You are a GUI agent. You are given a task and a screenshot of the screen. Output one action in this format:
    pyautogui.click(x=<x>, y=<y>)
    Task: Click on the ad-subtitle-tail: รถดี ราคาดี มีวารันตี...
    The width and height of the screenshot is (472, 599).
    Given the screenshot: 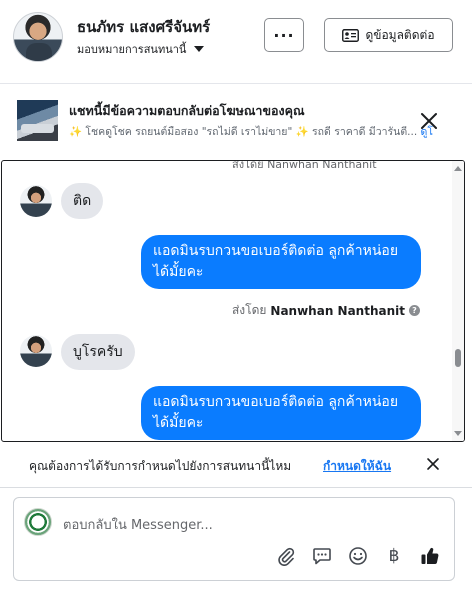 What is the action you would take?
    pyautogui.click(x=363, y=132)
    